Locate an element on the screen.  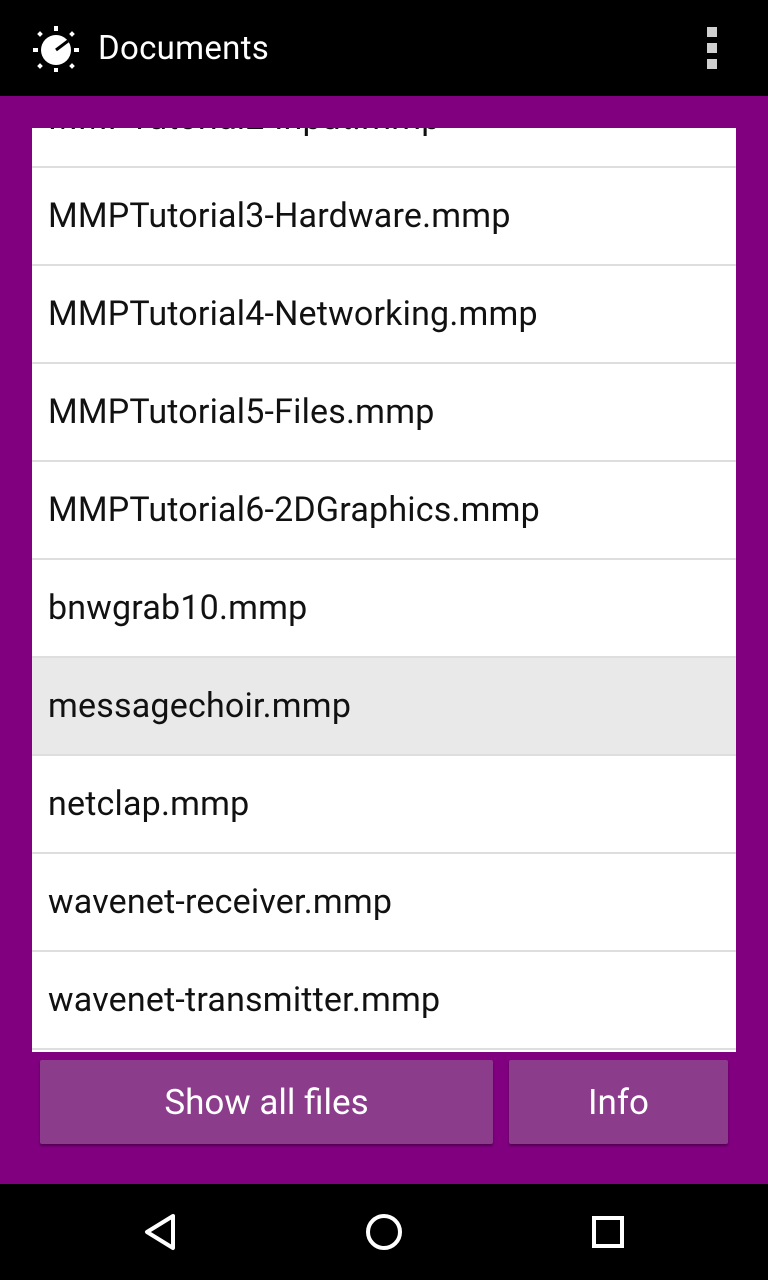
file-list-item: netclap.mmp is located at coordinates (384, 805).